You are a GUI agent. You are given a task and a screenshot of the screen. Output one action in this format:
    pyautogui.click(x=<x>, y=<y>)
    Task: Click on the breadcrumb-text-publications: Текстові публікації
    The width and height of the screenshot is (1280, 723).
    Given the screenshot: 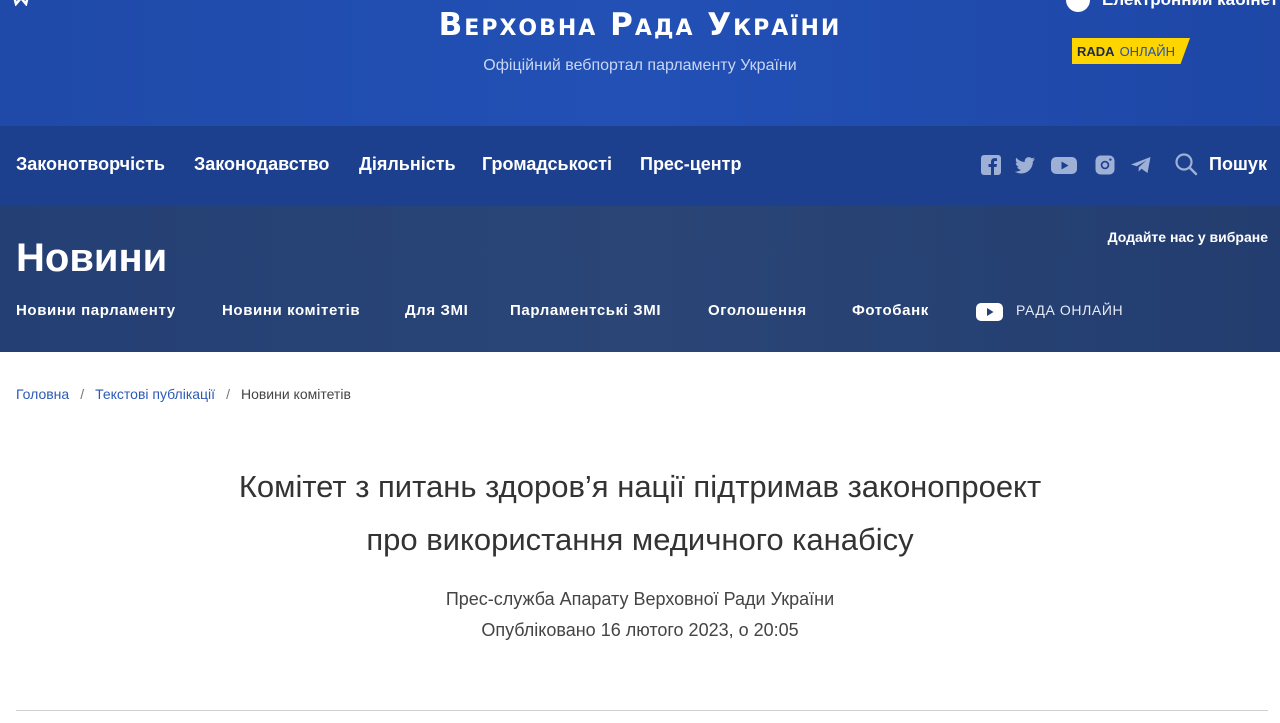 What is the action you would take?
    pyautogui.click(x=155, y=394)
    